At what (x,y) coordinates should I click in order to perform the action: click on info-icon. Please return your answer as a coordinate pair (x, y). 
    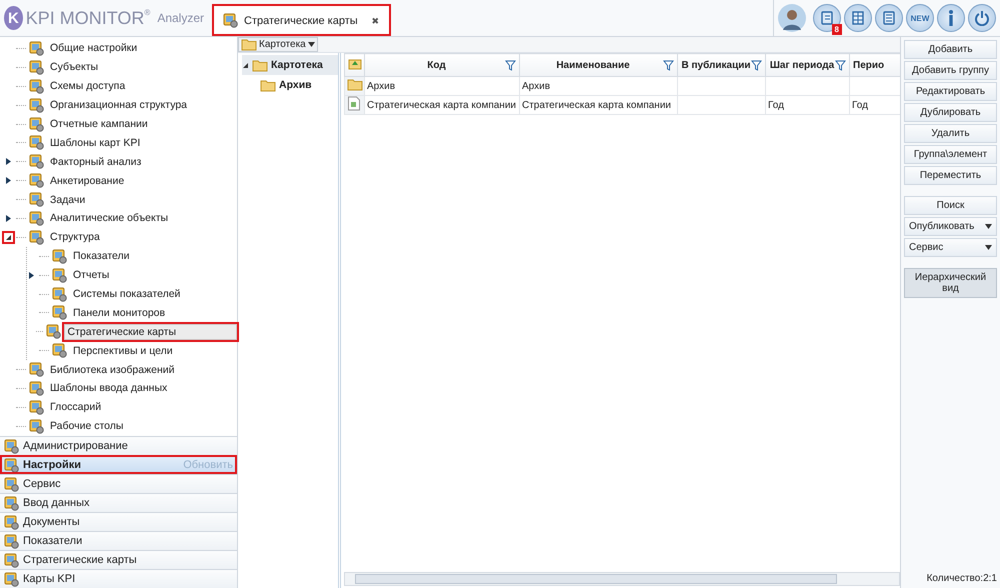
    Looking at the image, I should click on (951, 18).